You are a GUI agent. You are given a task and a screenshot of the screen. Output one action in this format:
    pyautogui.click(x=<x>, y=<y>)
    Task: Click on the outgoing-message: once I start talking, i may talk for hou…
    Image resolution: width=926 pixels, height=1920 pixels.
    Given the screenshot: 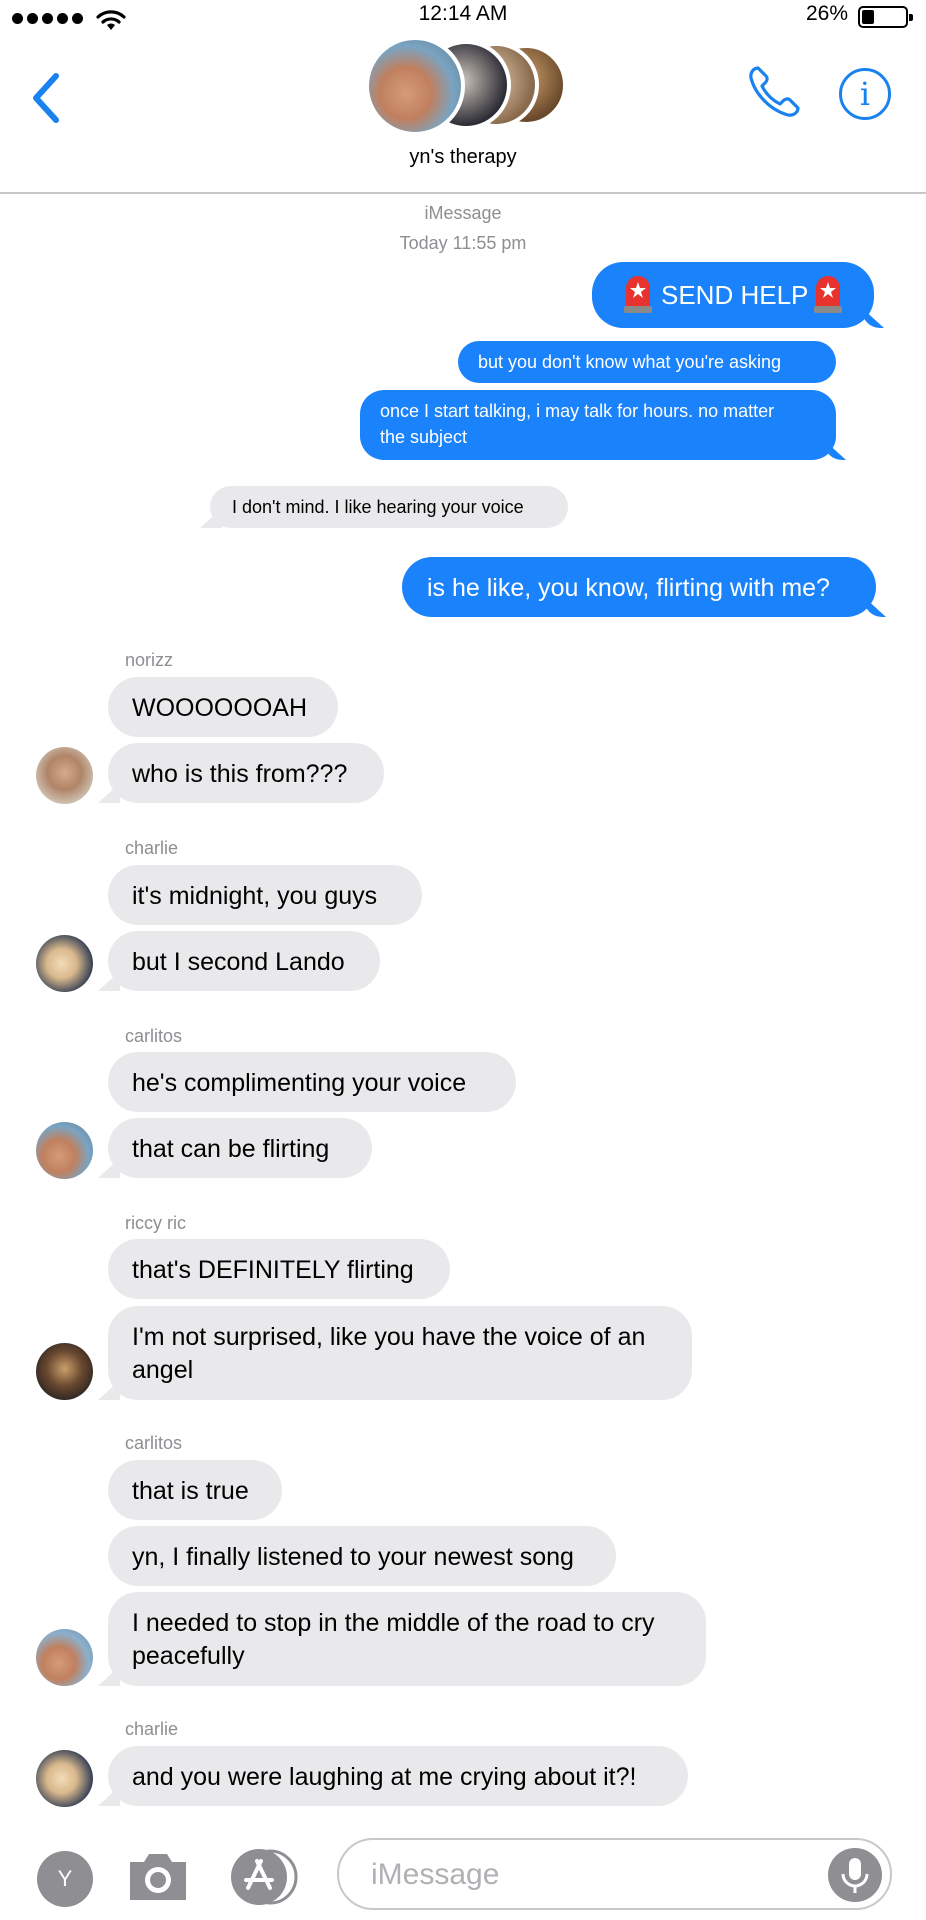 What is the action you would take?
    pyautogui.click(x=598, y=425)
    